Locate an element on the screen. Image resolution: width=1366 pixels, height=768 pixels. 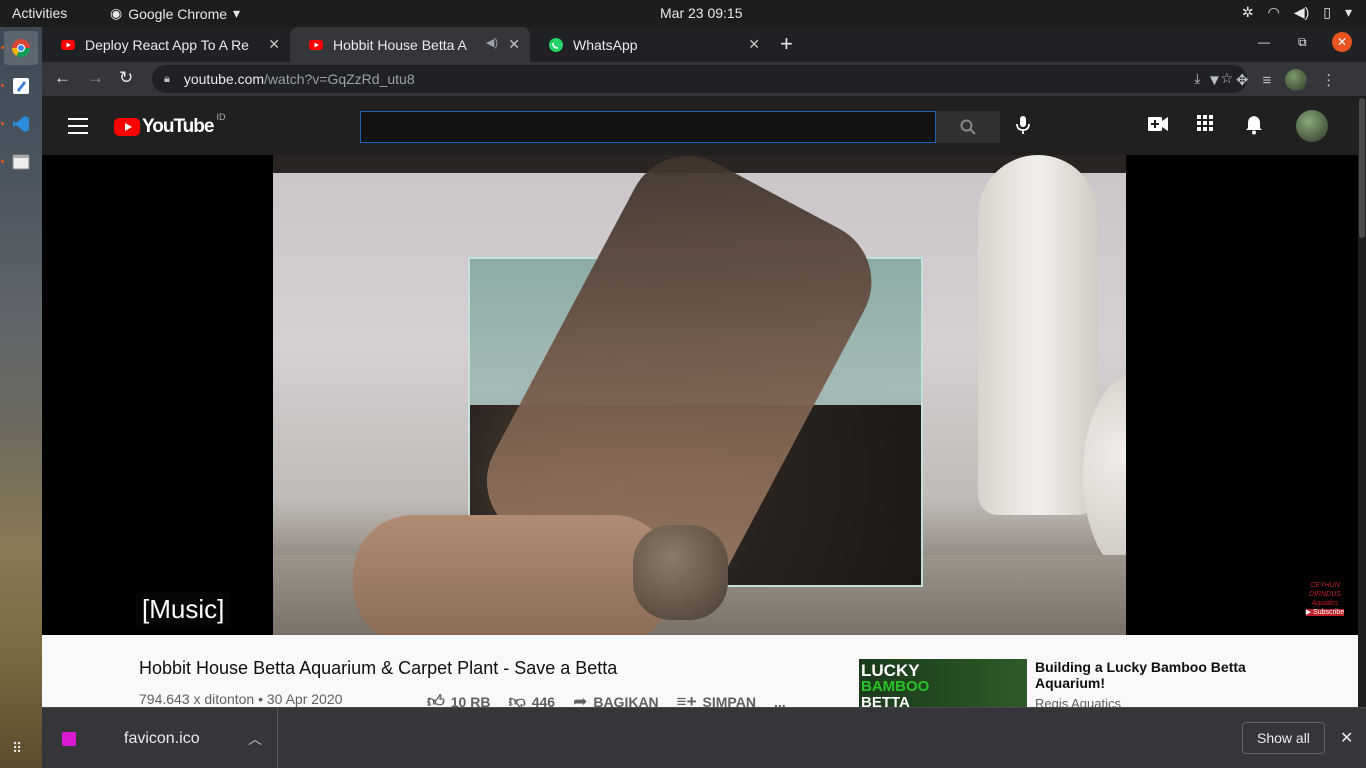
vscode-icon is located at coordinates (21, 124).